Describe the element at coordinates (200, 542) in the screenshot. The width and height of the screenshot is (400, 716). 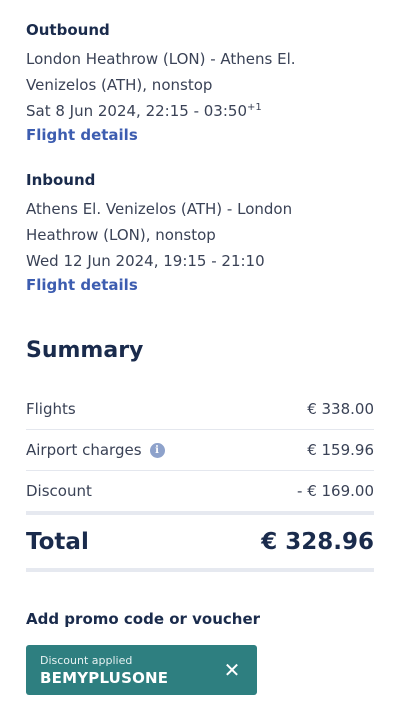
I see `total-row: Total € 328.96` at that location.